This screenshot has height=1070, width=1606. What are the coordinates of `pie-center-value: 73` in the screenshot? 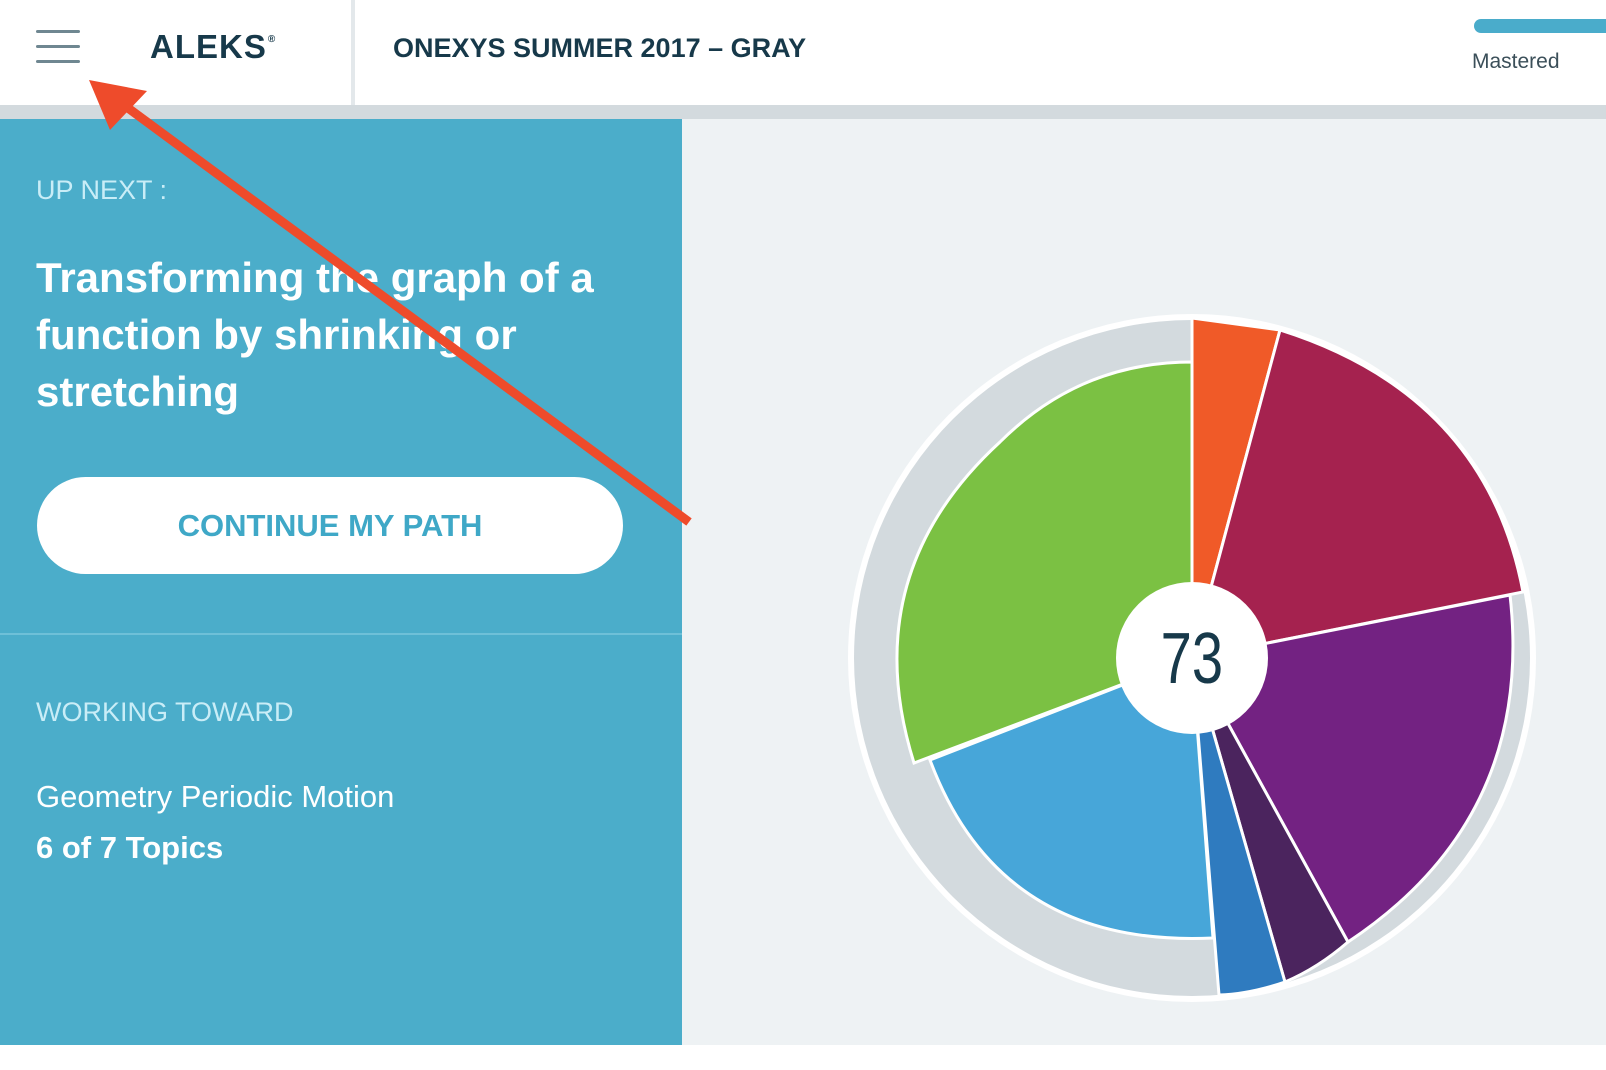 It's located at (1192, 658).